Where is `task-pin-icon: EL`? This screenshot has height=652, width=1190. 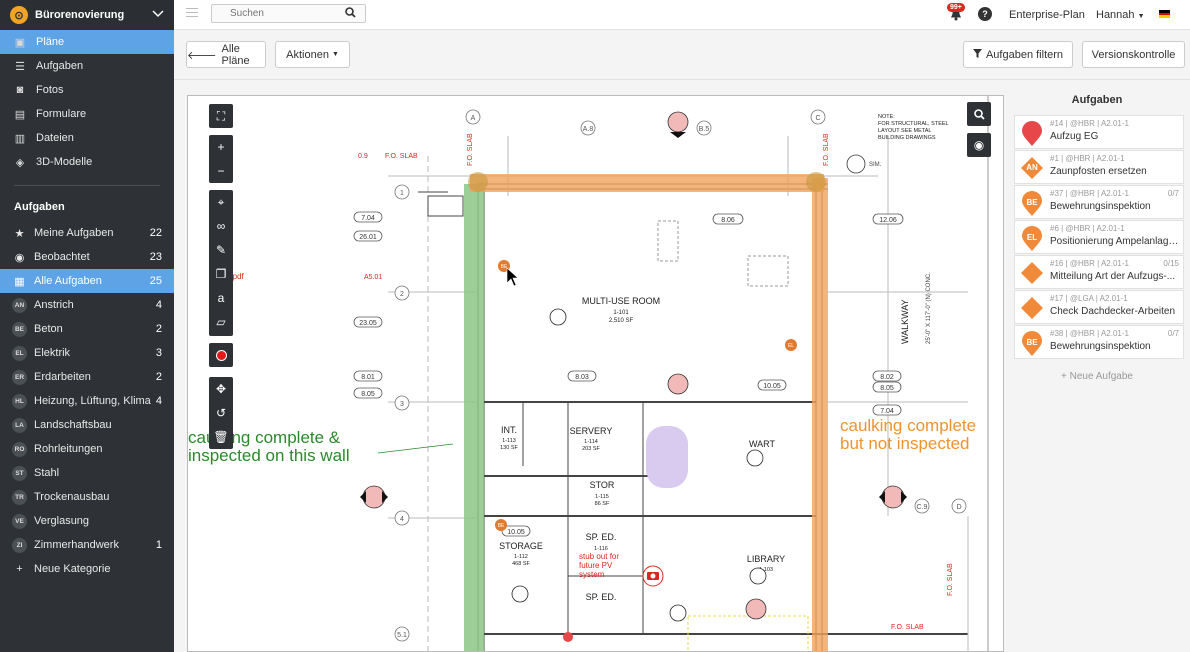
task-pin-icon: EL is located at coordinates (1032, 238).